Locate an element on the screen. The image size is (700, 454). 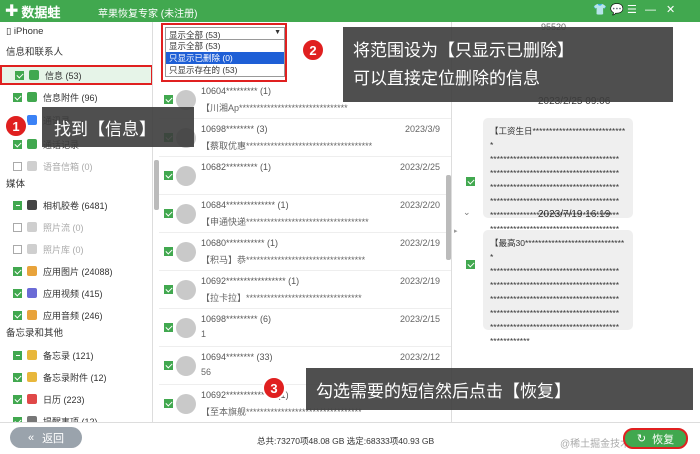
message-row: 10682********* (1) 2023/2/25 is located at coordinates (305, 176).